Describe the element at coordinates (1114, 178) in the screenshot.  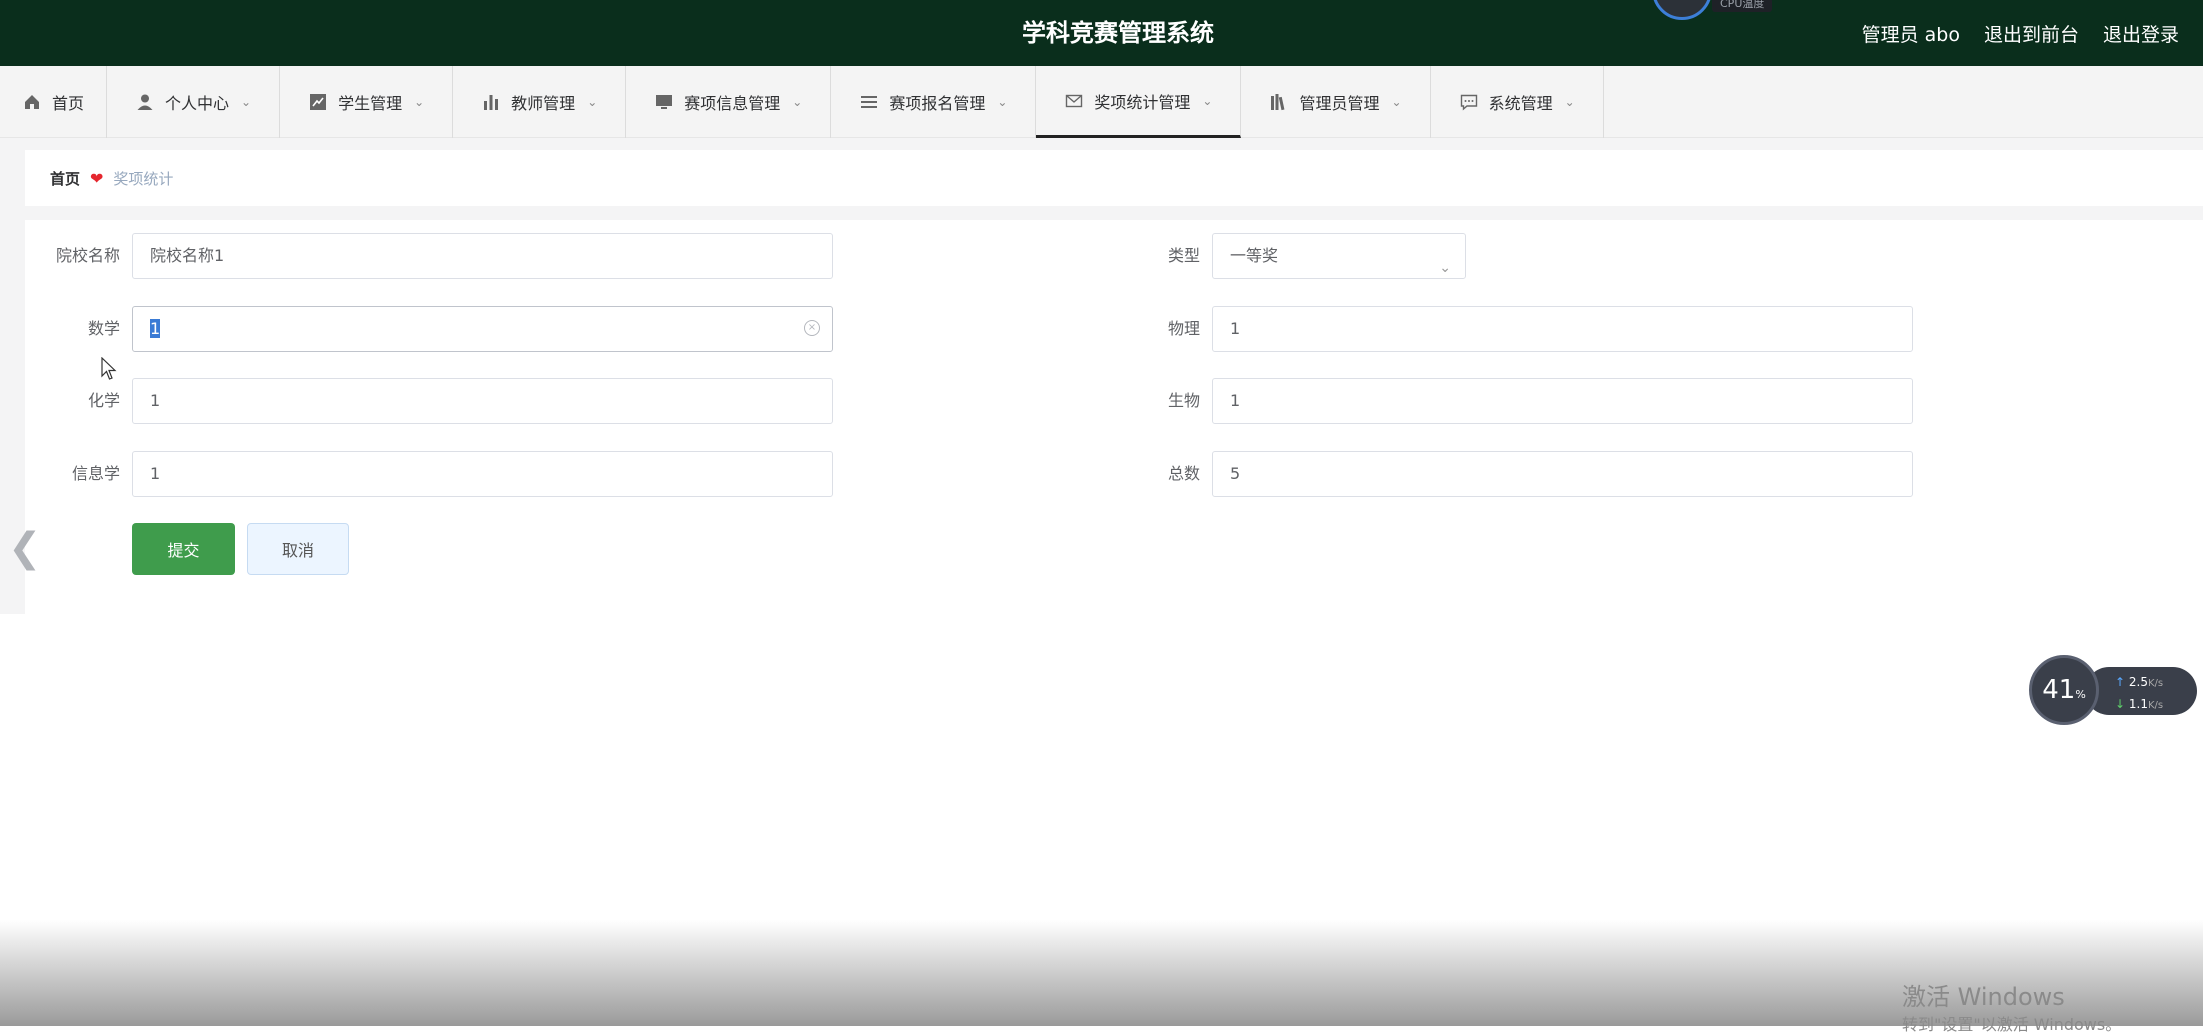
I see `breadcrumb: 首页 ❤ 奖项统计` at that location.